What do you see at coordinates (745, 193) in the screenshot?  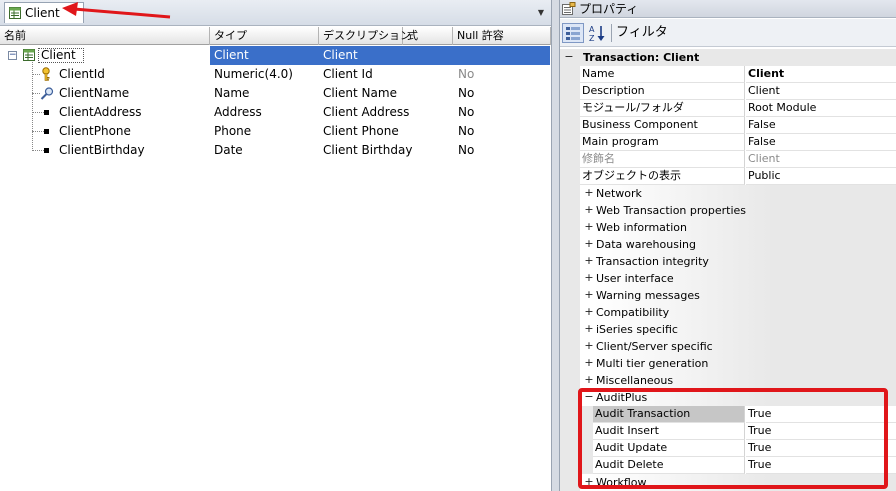 I see `category-label: Network` at bounding box center [745, 193].